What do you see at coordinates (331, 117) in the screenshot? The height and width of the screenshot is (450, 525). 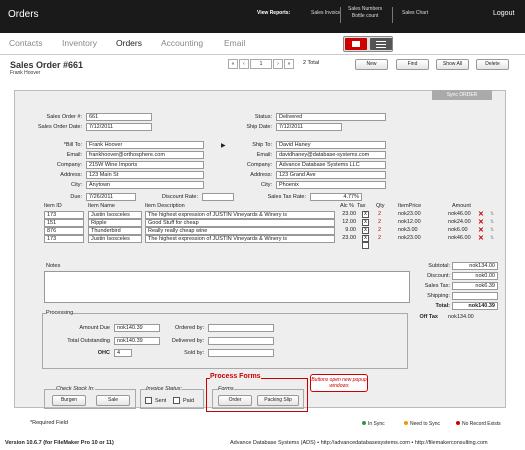 I see `status-select: Delivered` at bounding box center [331, 117].